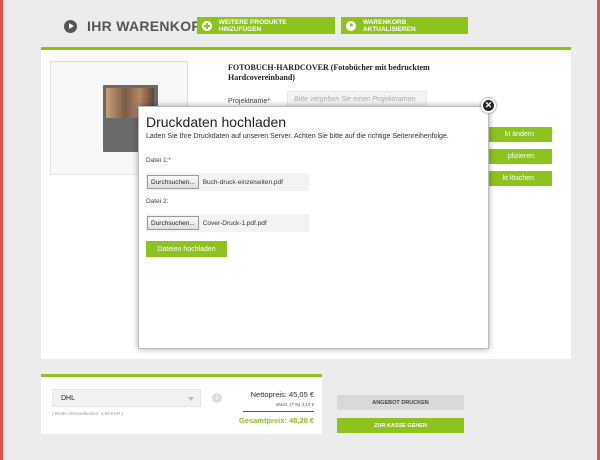  I want to click on net-price: Nettopreis: 45,05 €, so click(282, 394).